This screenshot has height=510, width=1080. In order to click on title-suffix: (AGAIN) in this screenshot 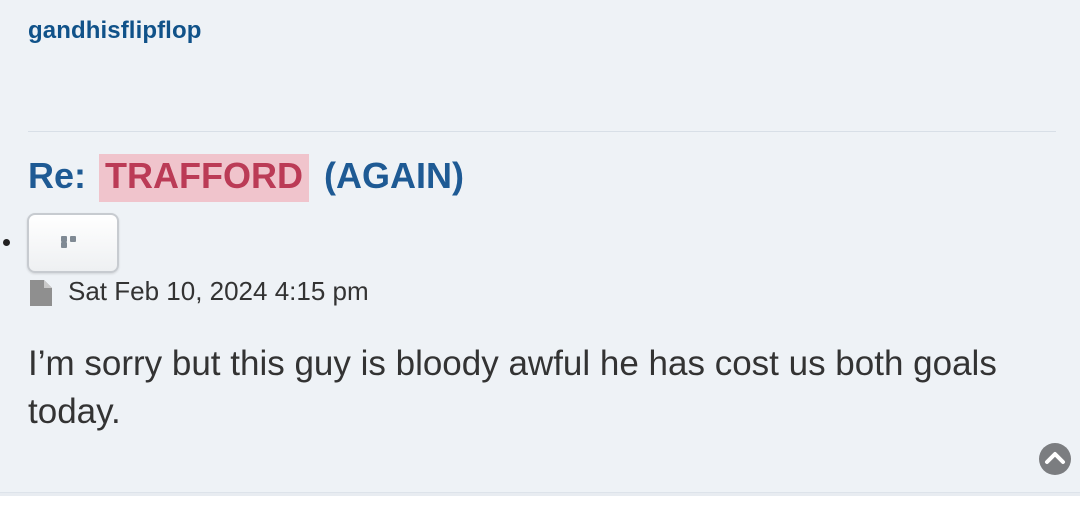, I will do `click(394, 175)`.